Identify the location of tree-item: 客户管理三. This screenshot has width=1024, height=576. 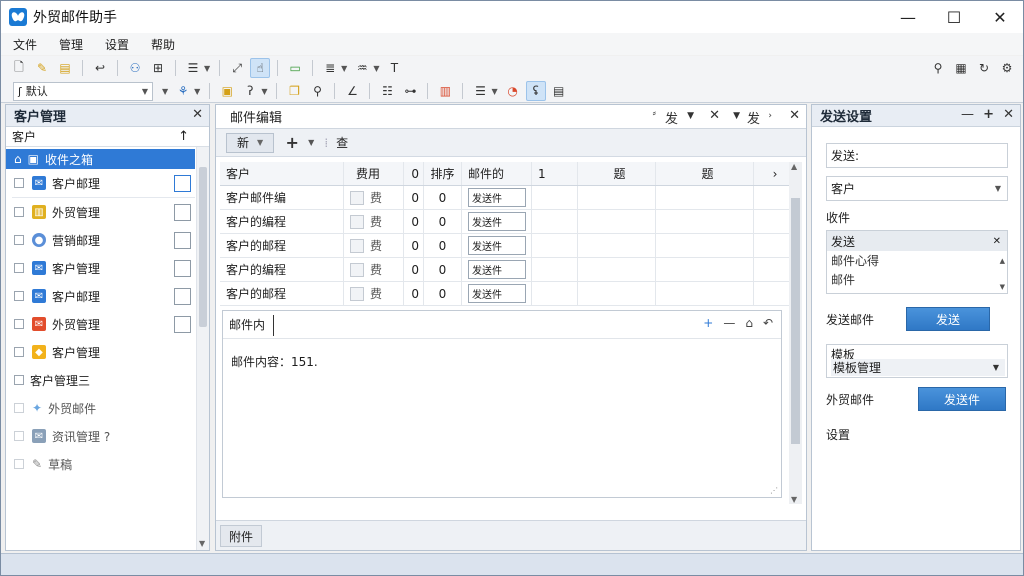
(107, 380).